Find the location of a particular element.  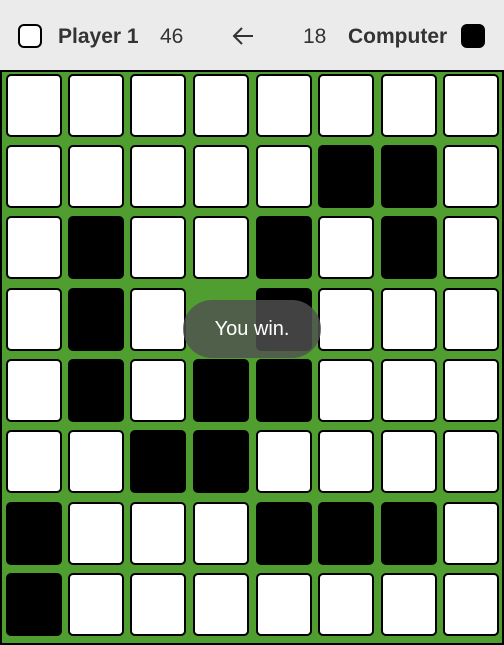

black-piece-icon is located at coordinates (473, 36).